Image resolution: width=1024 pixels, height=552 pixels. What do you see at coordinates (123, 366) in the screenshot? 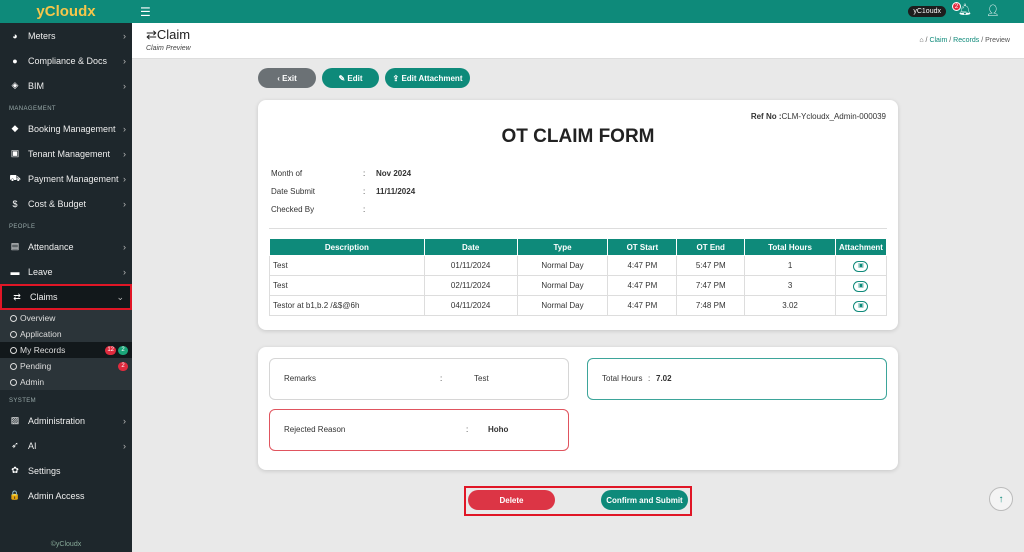
I see `badge-count-red: 2` at bounding box center [123, 366].